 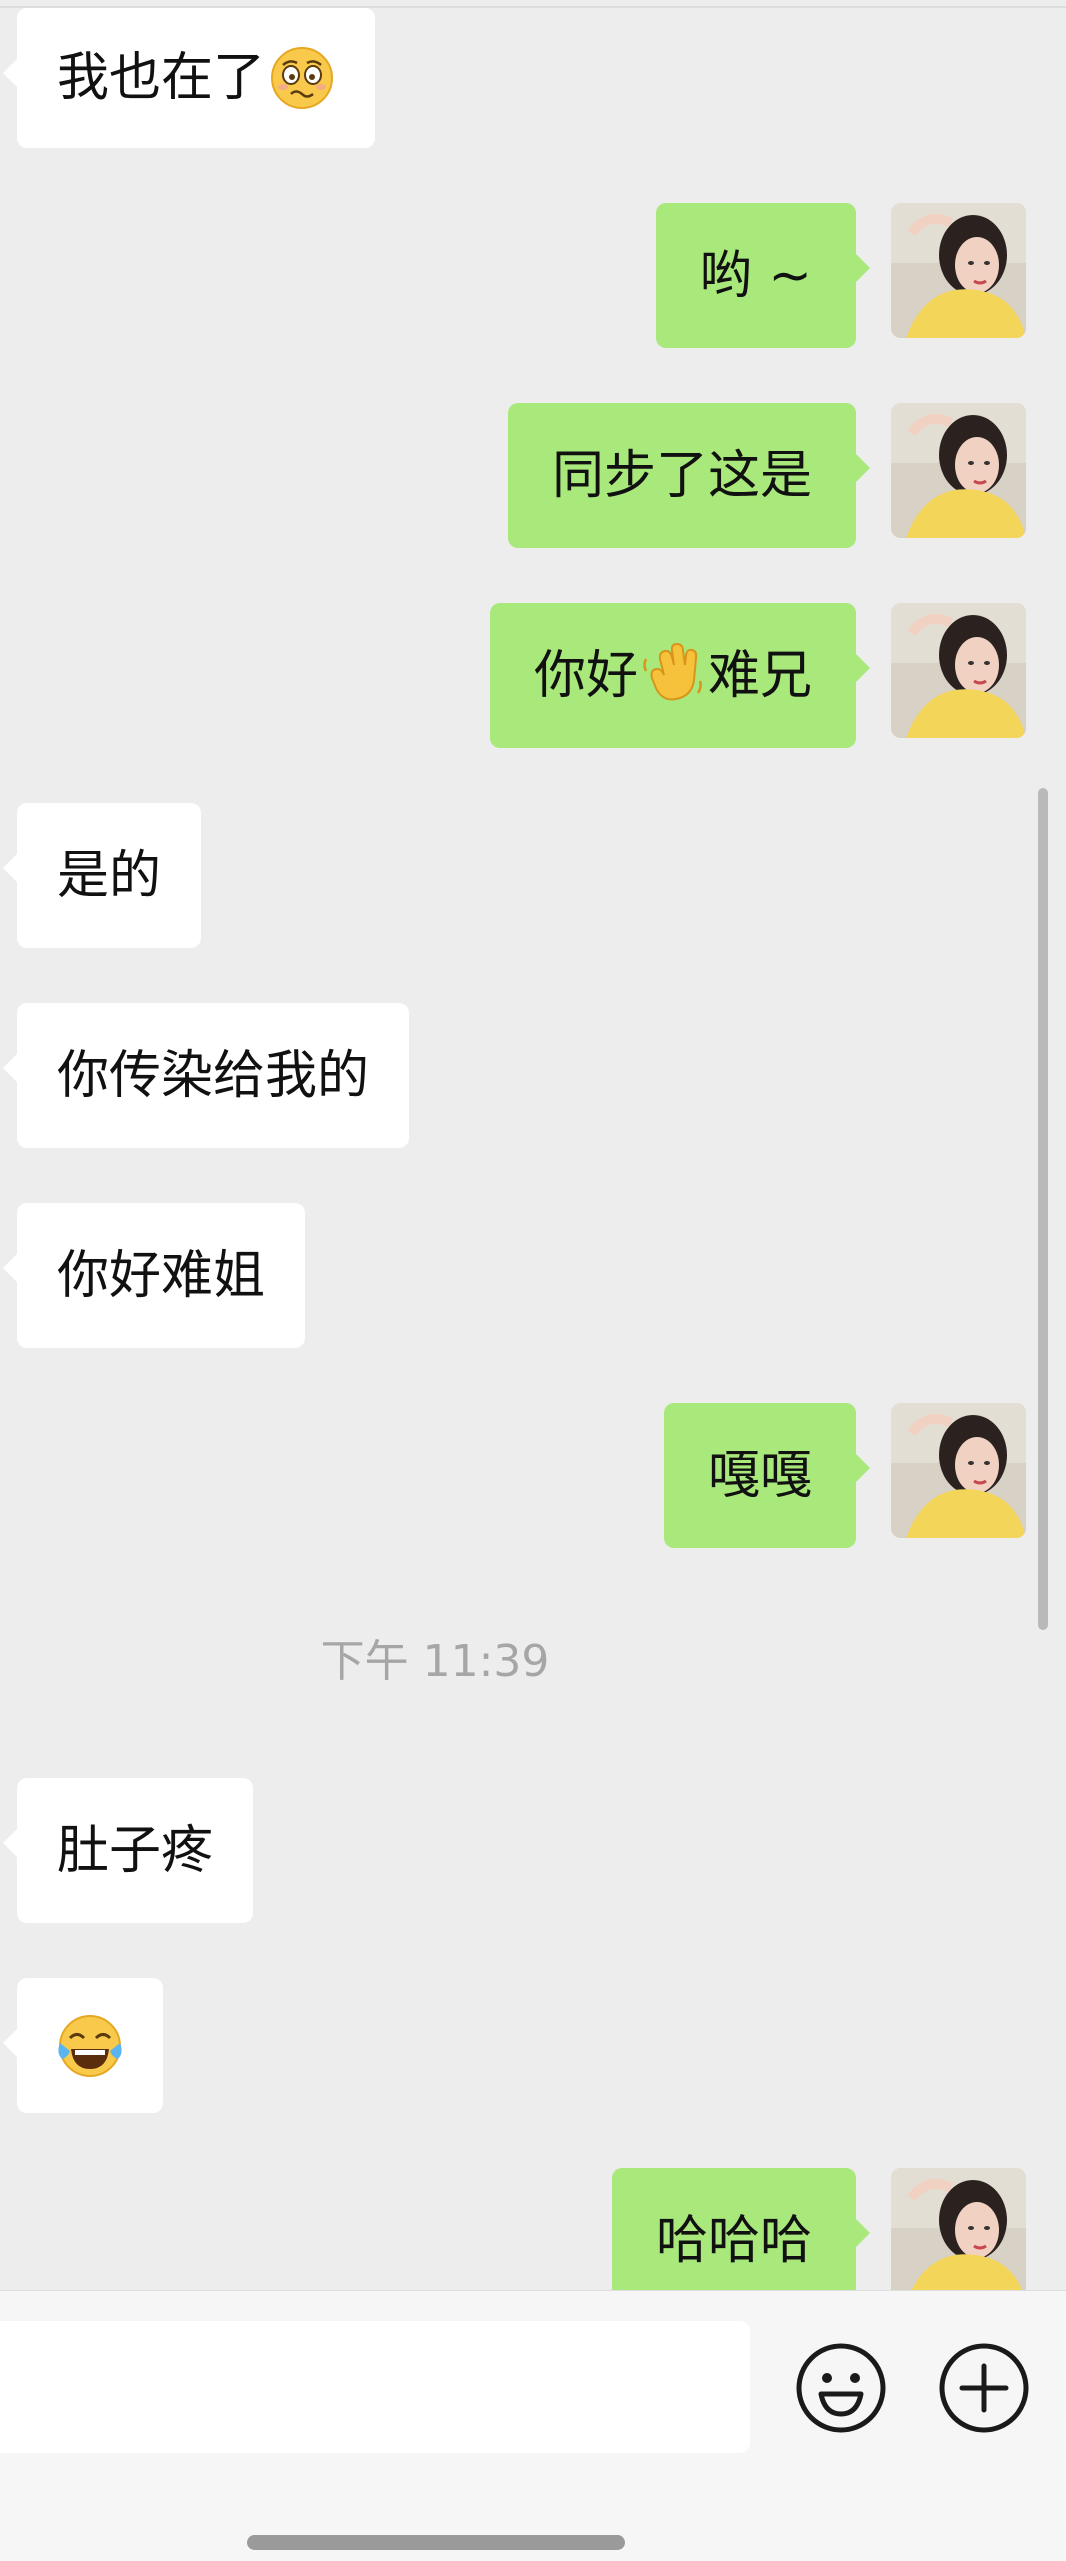 I want to click on message-text: 哈哈哈, so click(x=733, y=2240).